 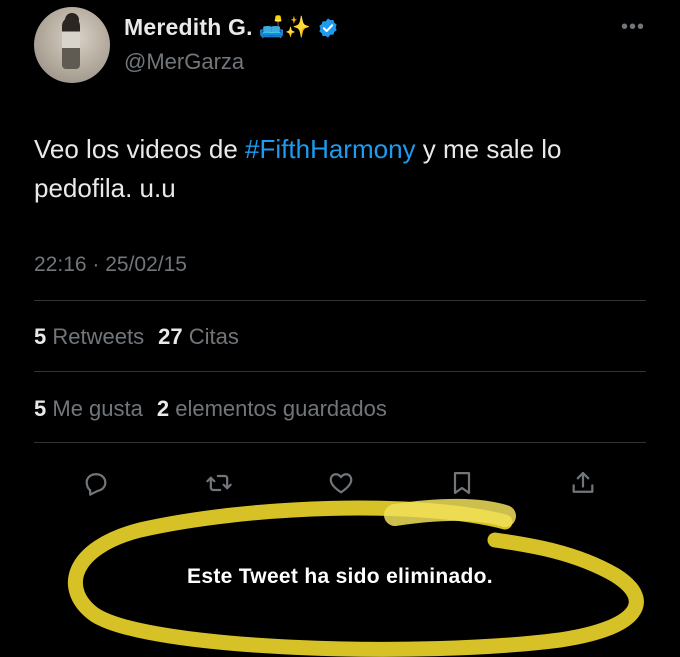 I want to click on stats-row-shares: 5 Retweets 27 Citas, so click(x=136, y=337).